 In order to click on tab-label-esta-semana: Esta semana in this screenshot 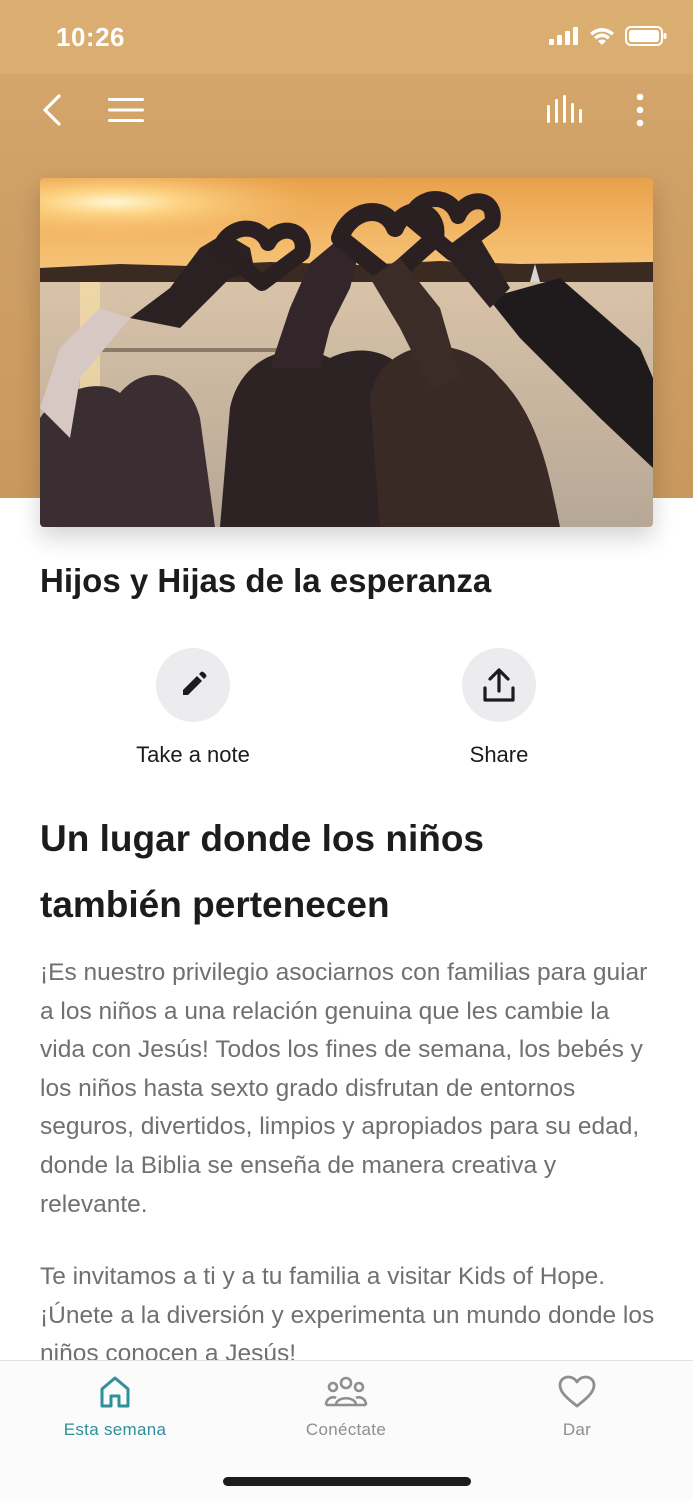, I will do `click(115, 1429)`.